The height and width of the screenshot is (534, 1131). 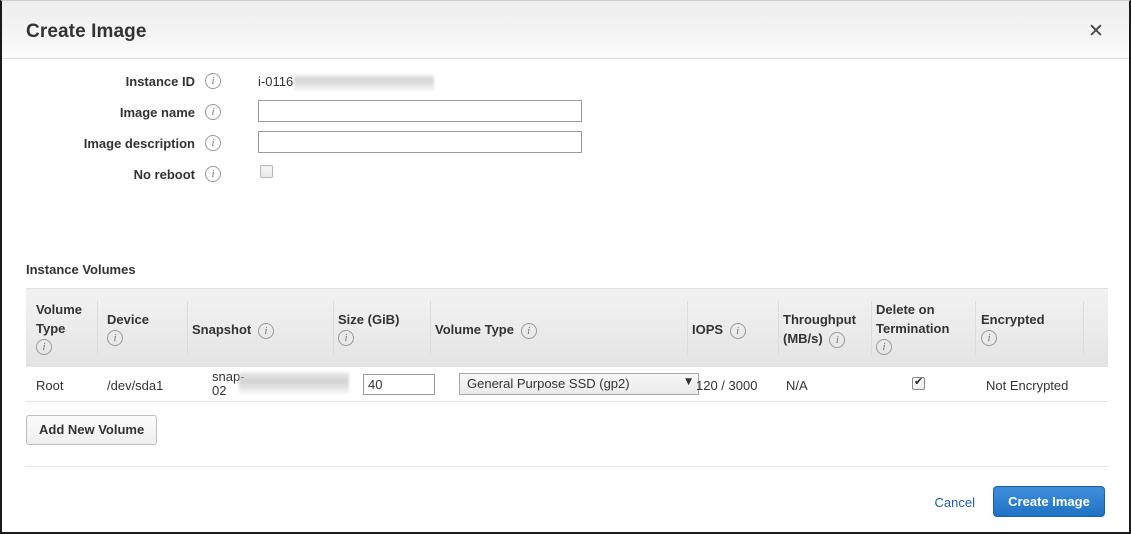 I want to click on instance-id-text: i-0116, so click(x=276, y=81).